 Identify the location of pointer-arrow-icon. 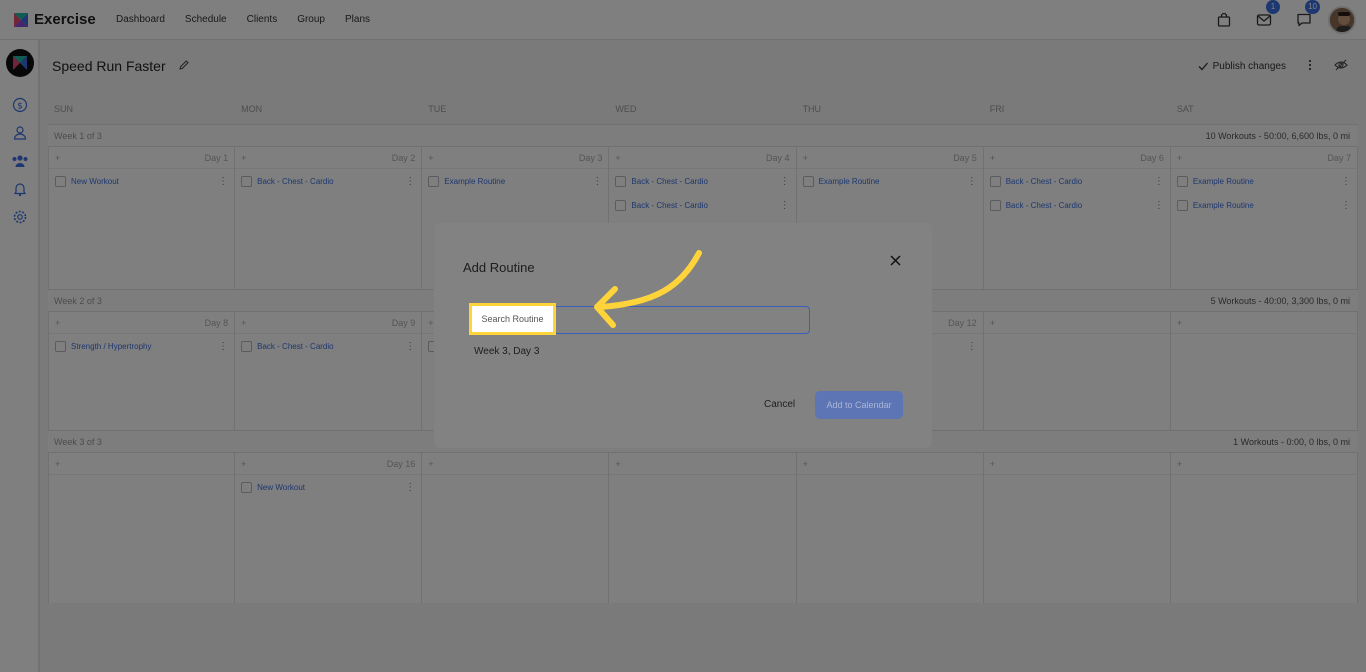
(648, 289).